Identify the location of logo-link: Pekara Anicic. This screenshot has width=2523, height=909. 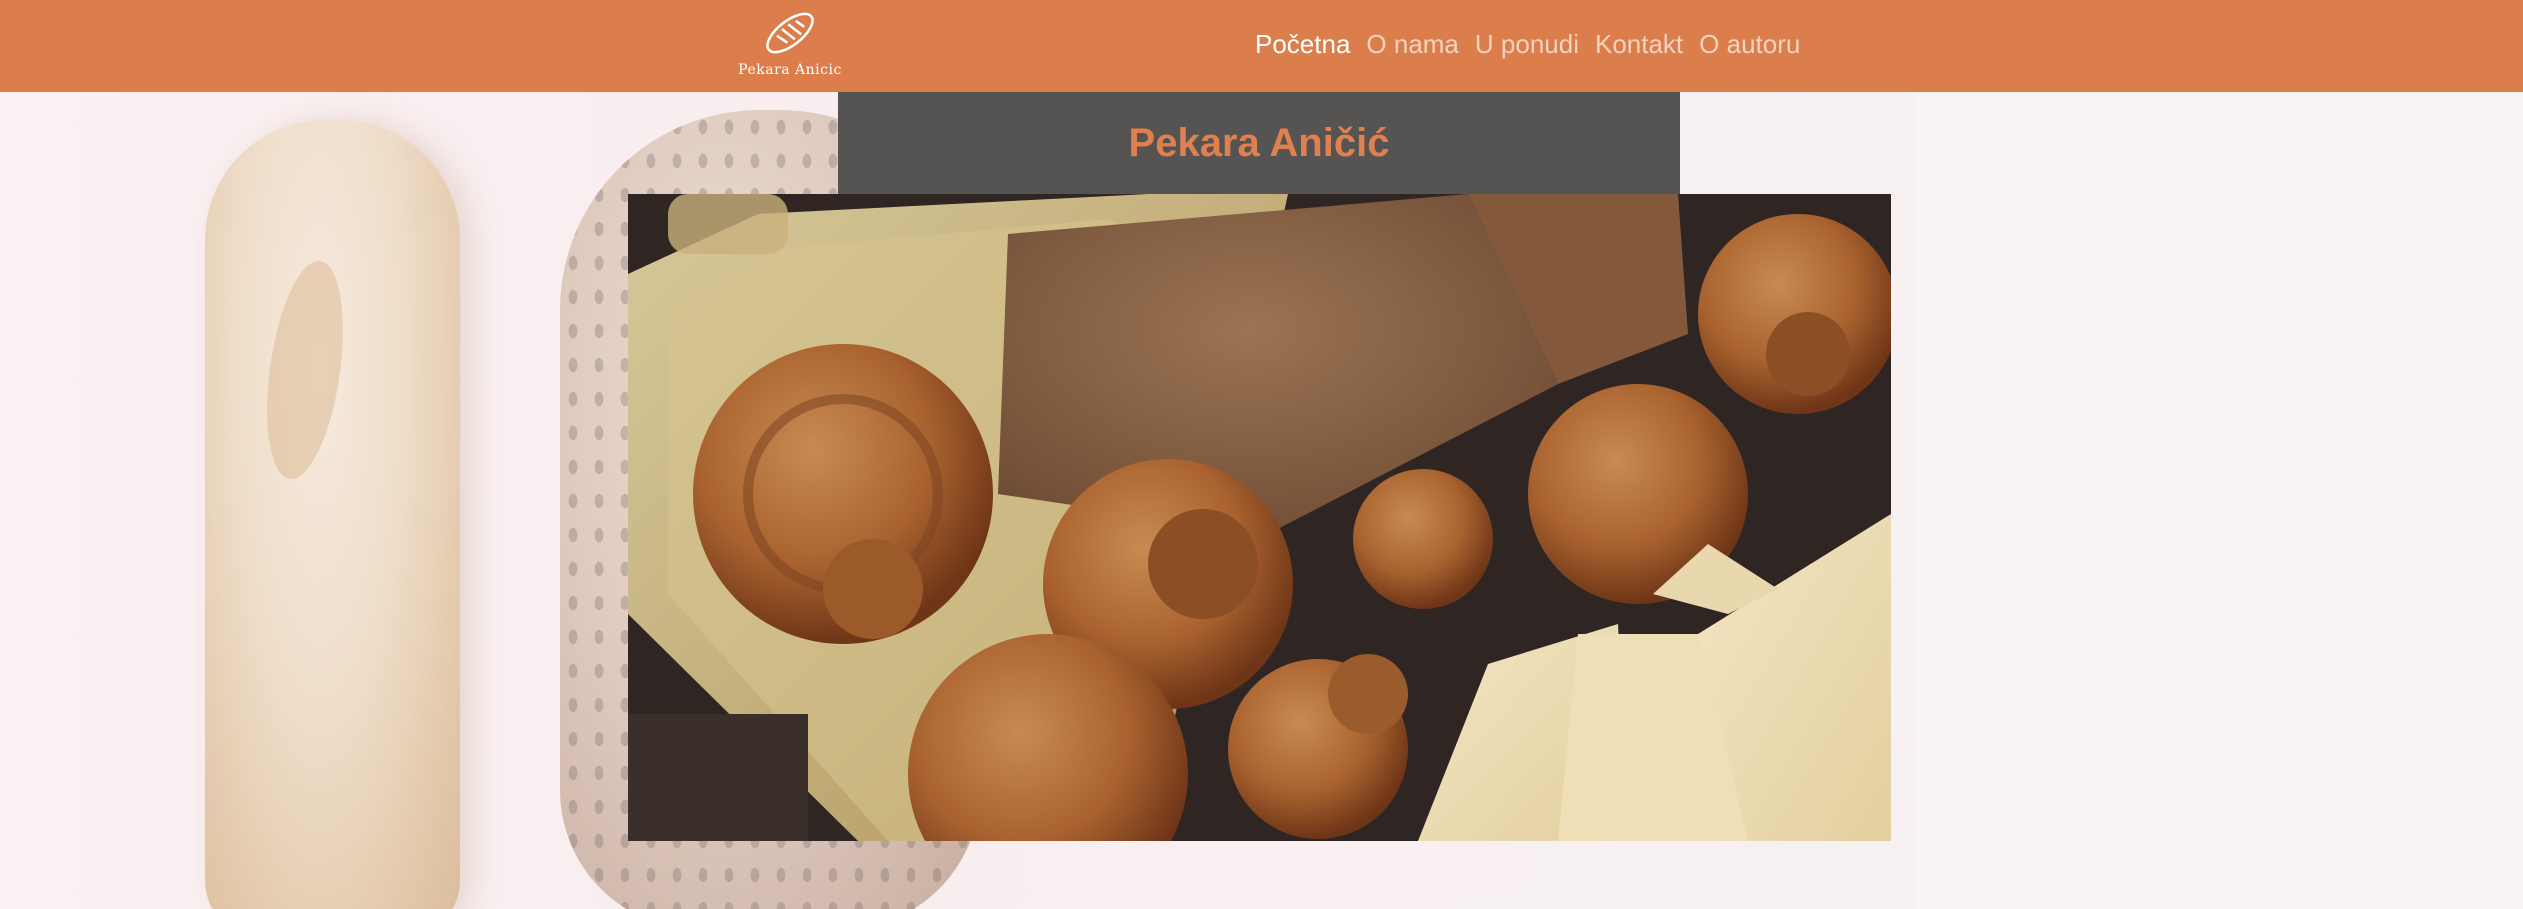
(790, 45).